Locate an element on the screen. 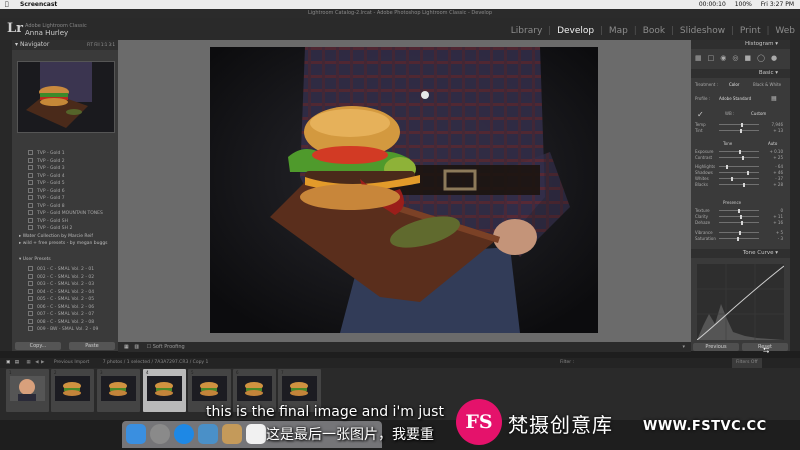 This screenshot has height=450, width=800. preset-item: TVP - Gold 7 is located at coordinates (46, 198).